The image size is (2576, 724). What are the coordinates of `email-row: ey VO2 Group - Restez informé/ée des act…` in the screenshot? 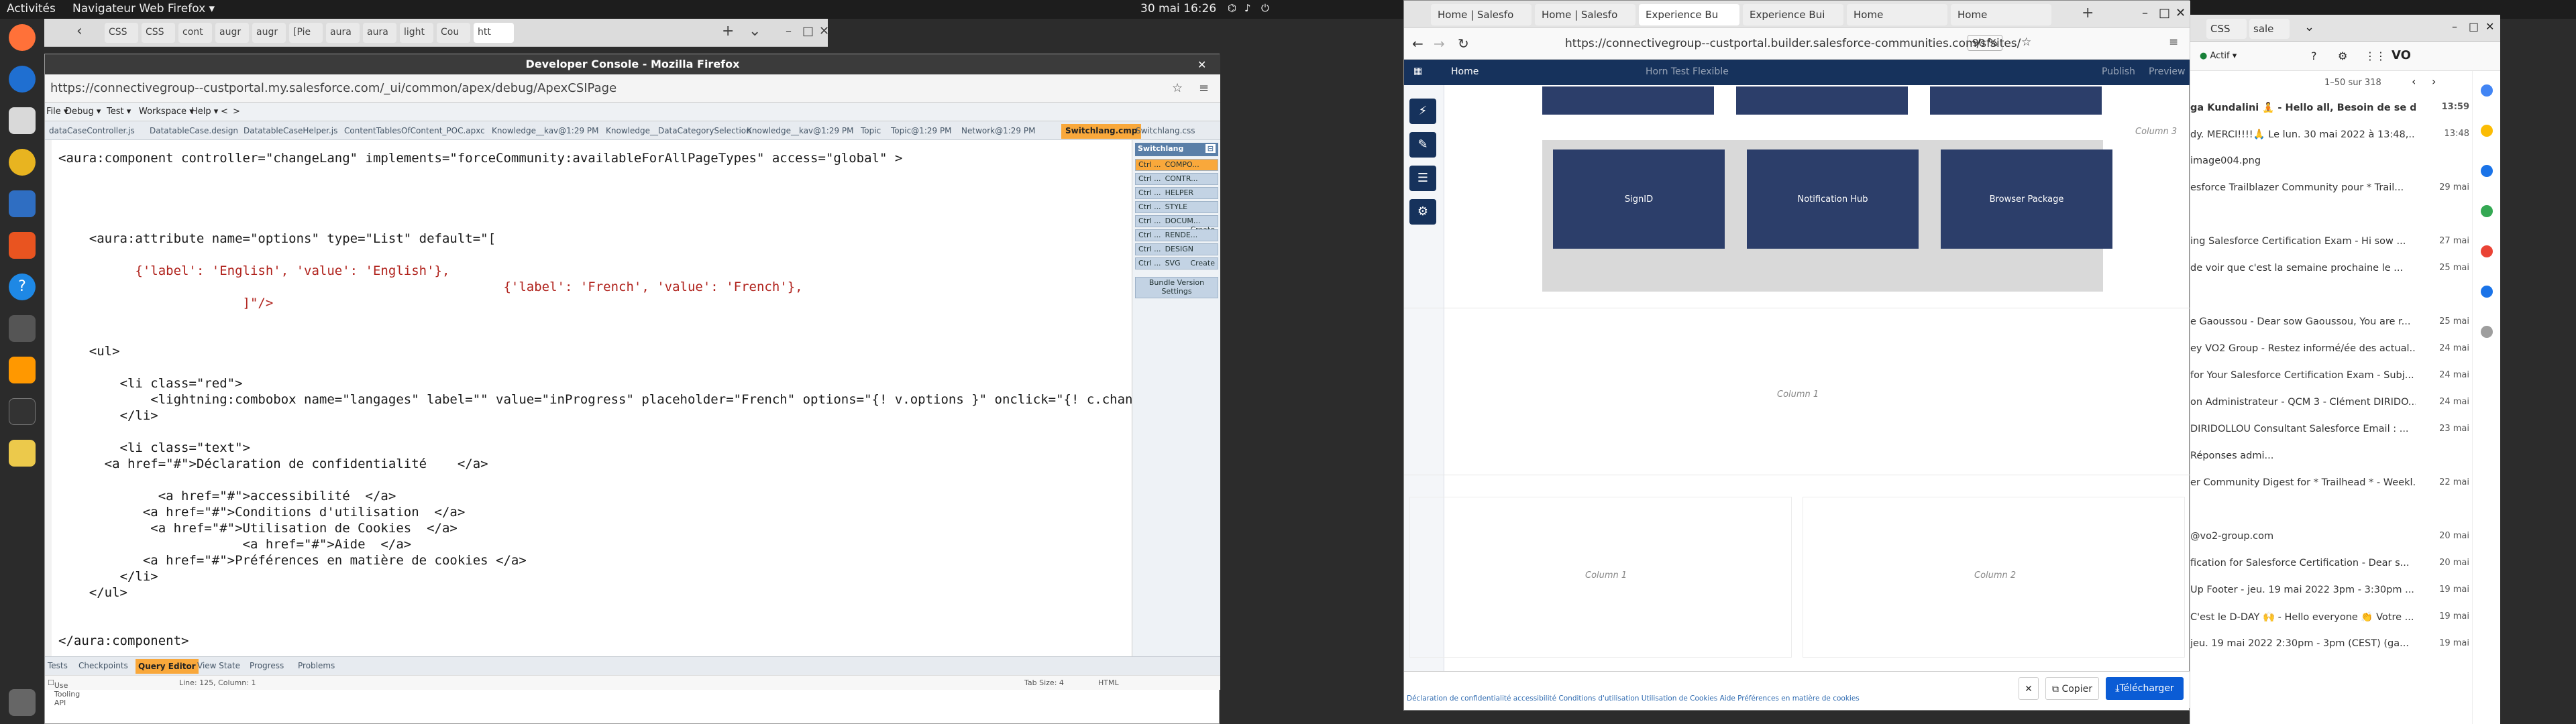 It's located at (2303, 349).